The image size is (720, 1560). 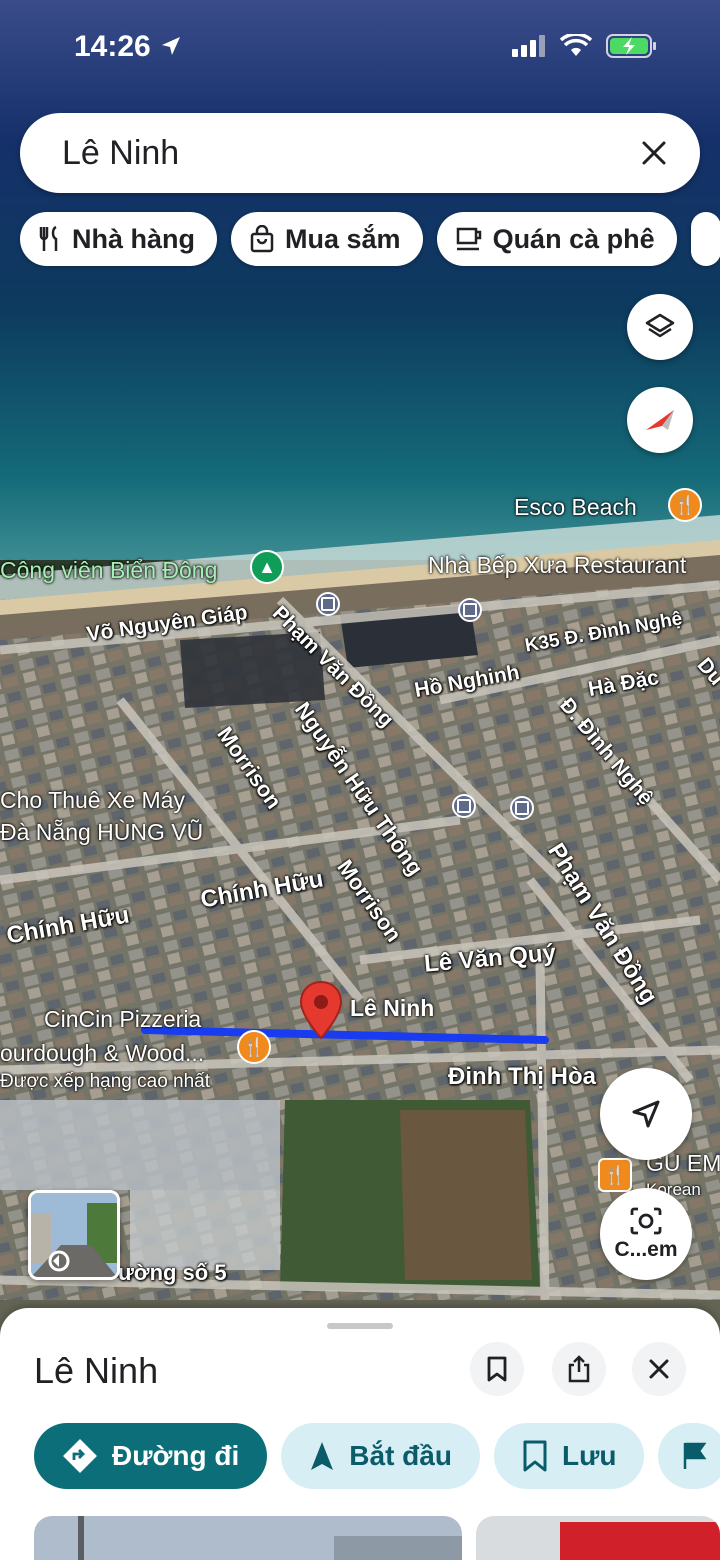 I want to click on street-view-thumbnail, so click(x=74, y=1235).